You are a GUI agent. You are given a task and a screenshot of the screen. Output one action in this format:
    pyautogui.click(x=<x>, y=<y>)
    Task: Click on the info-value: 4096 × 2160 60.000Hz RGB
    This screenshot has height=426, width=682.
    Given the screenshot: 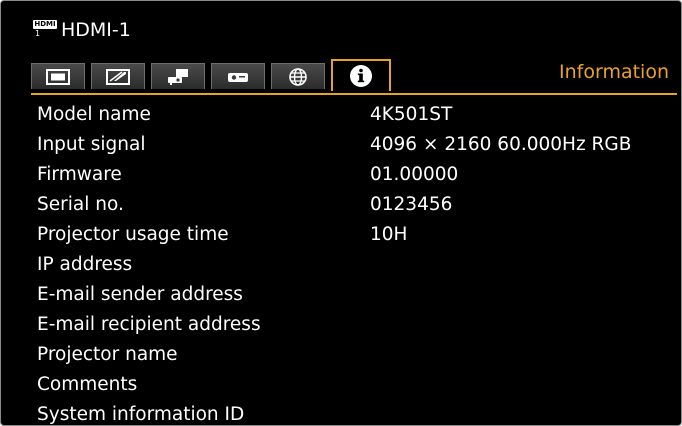 What is the action you would take?
    pyautogui.click(x=501, y=144)
    